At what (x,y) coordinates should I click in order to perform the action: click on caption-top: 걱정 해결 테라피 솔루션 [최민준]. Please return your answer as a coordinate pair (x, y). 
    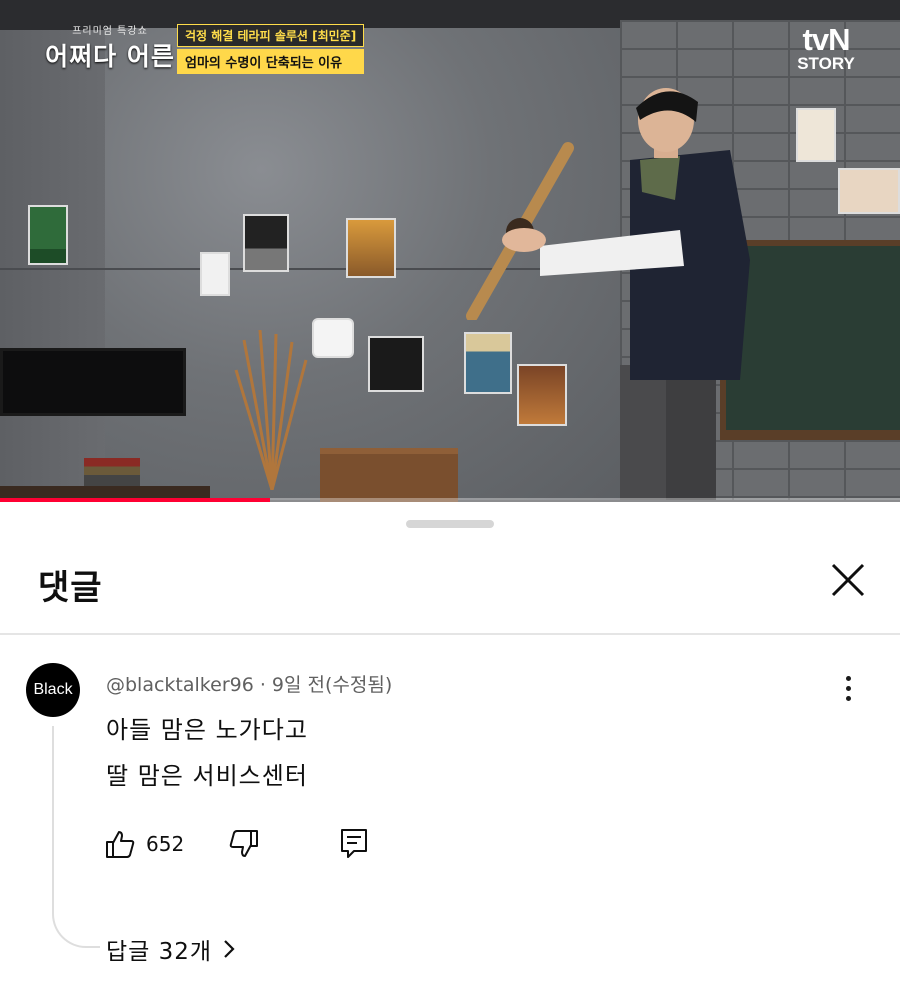
    Looking at the image, I should click on (271, 35).